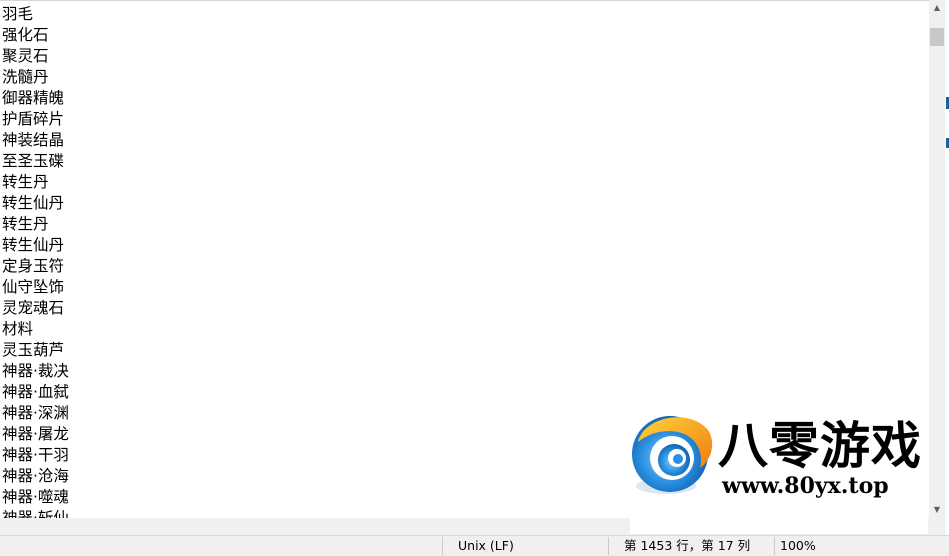 Image resolution: width=949 pixels, height=556 pixels. What do you see at coordinates (947, 278) in the screenshot?
I see `window-right-edge` at bounding box center [947, 278].